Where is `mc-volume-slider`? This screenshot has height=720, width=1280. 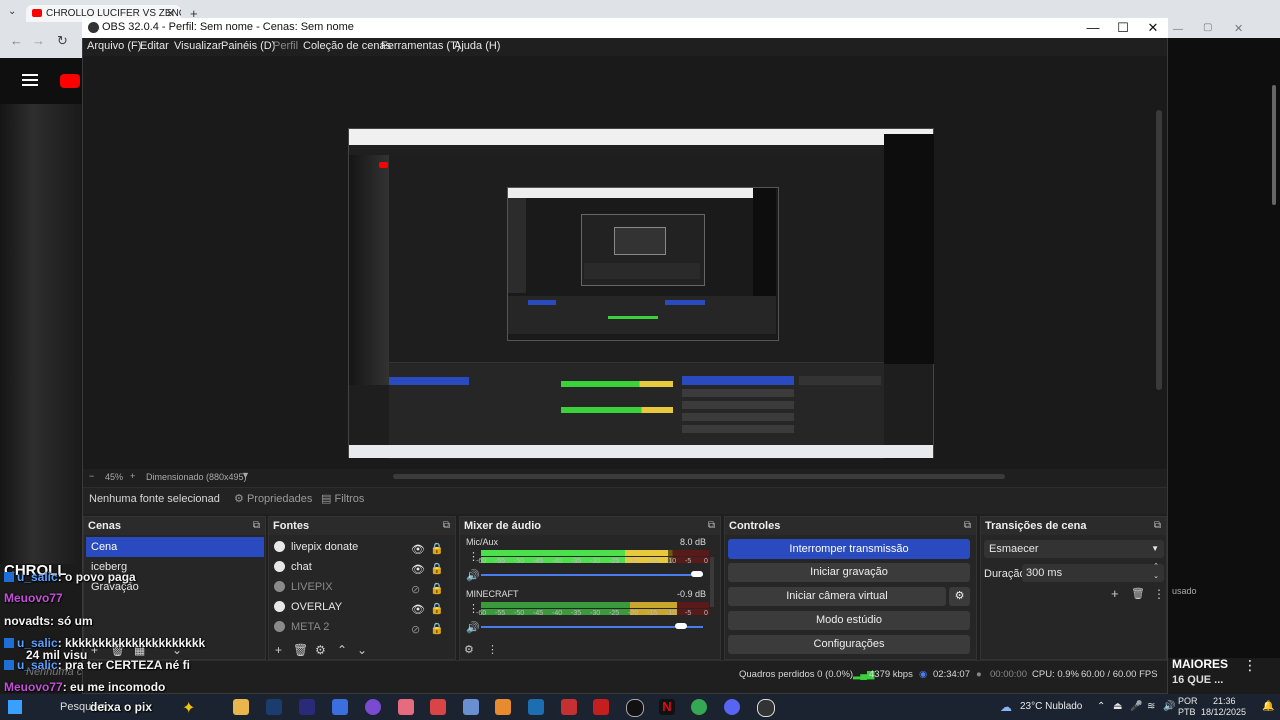
mc-volume-slider is located at coordinates (592, 627).